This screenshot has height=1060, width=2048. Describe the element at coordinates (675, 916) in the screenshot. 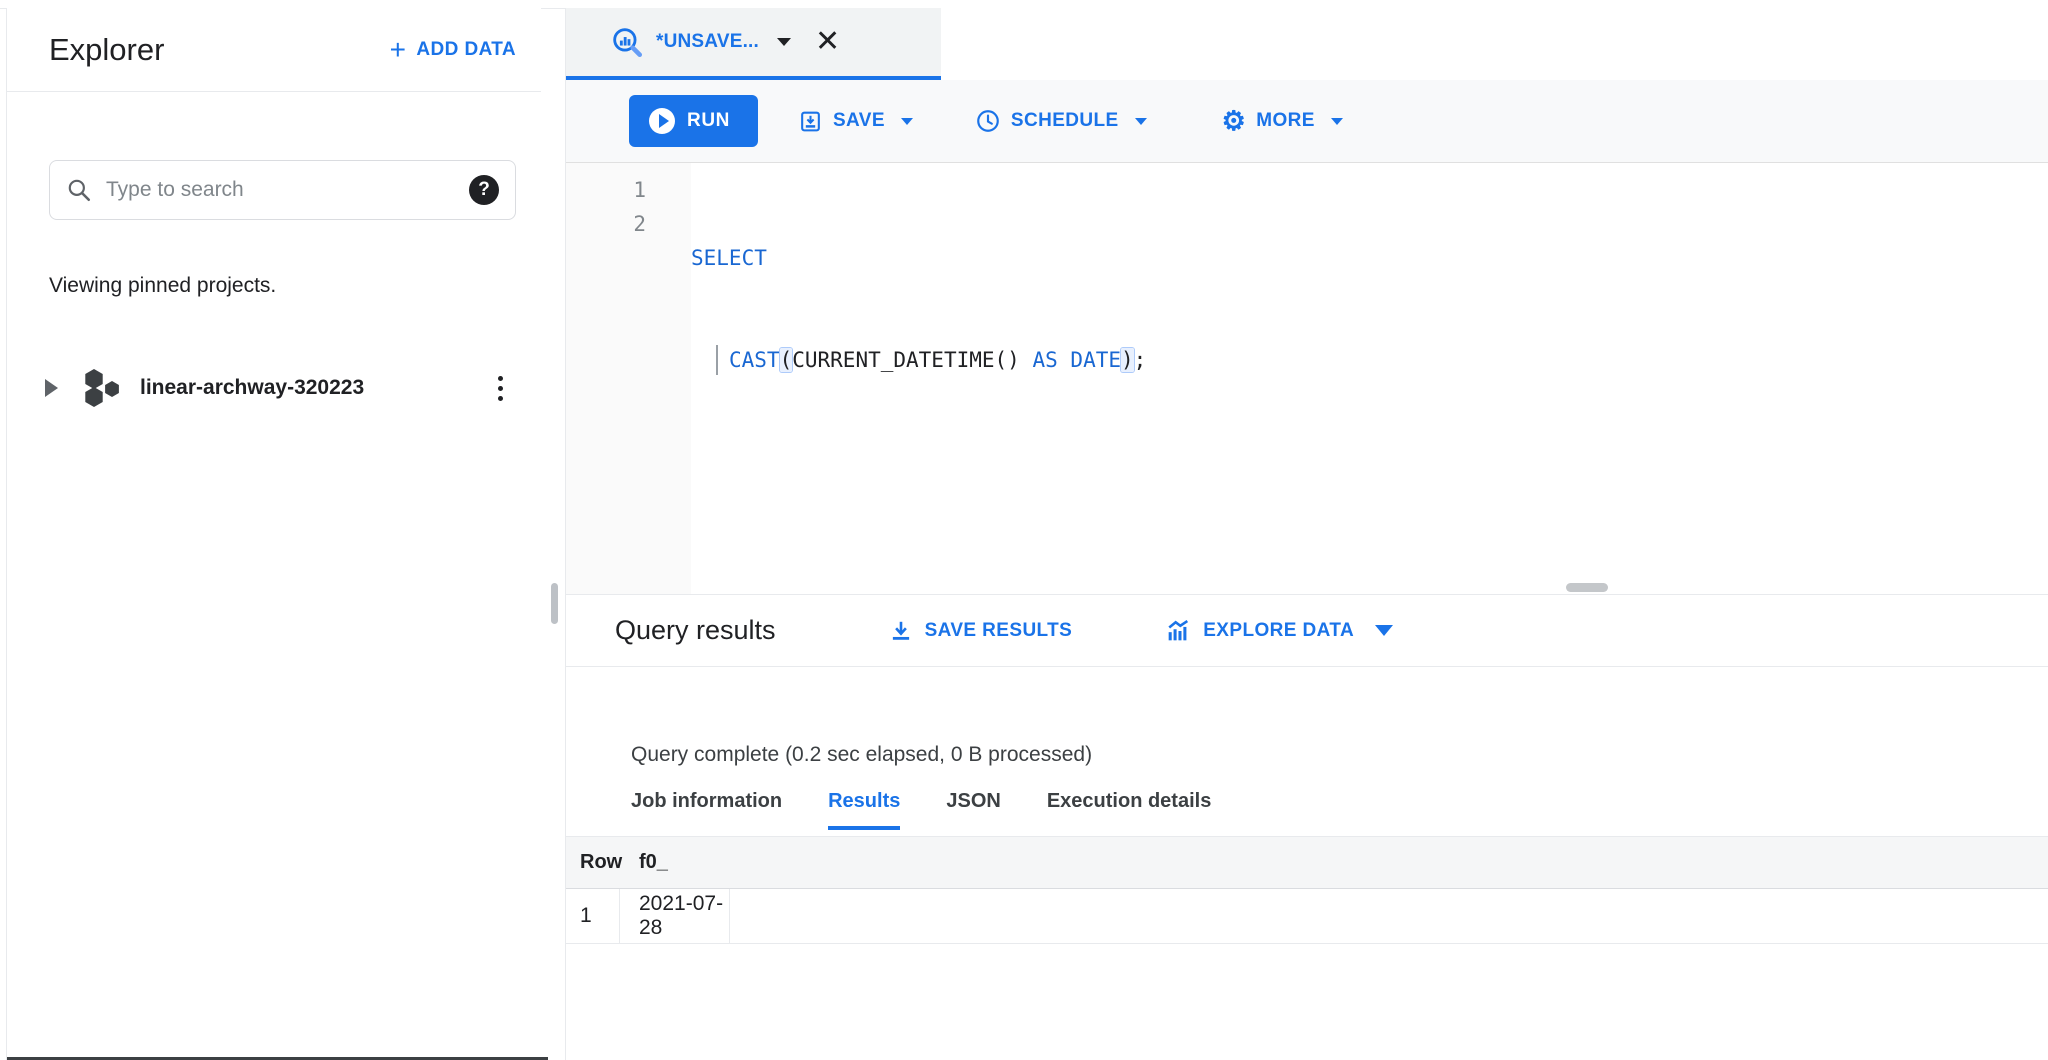

I see `cell-f0-value: 2021-07-28` at that location.